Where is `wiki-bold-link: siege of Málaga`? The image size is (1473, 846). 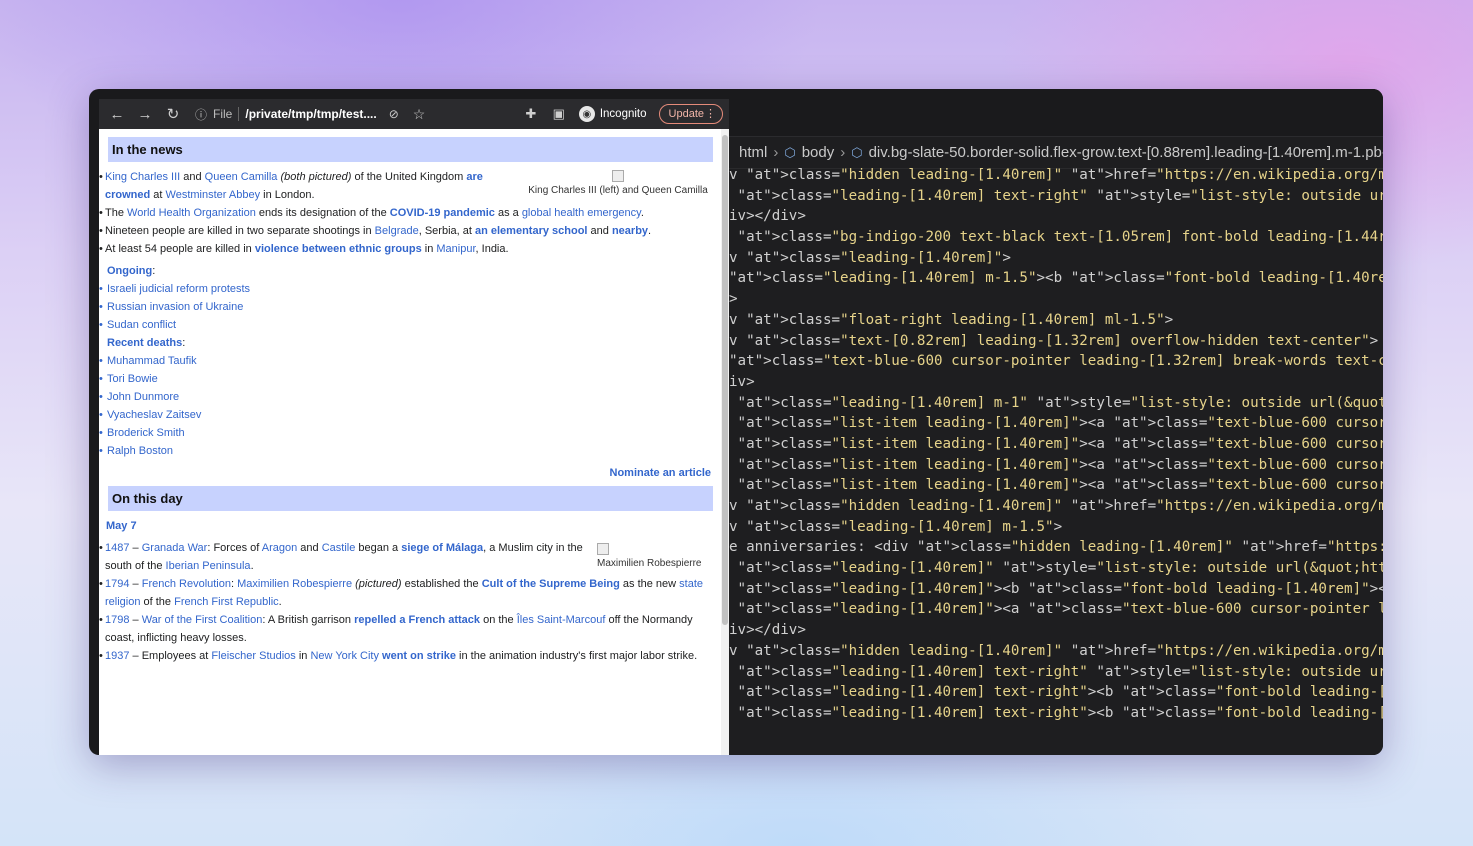 wiki-bold-link: siege of Málaga is located at coordinates (442, 548).